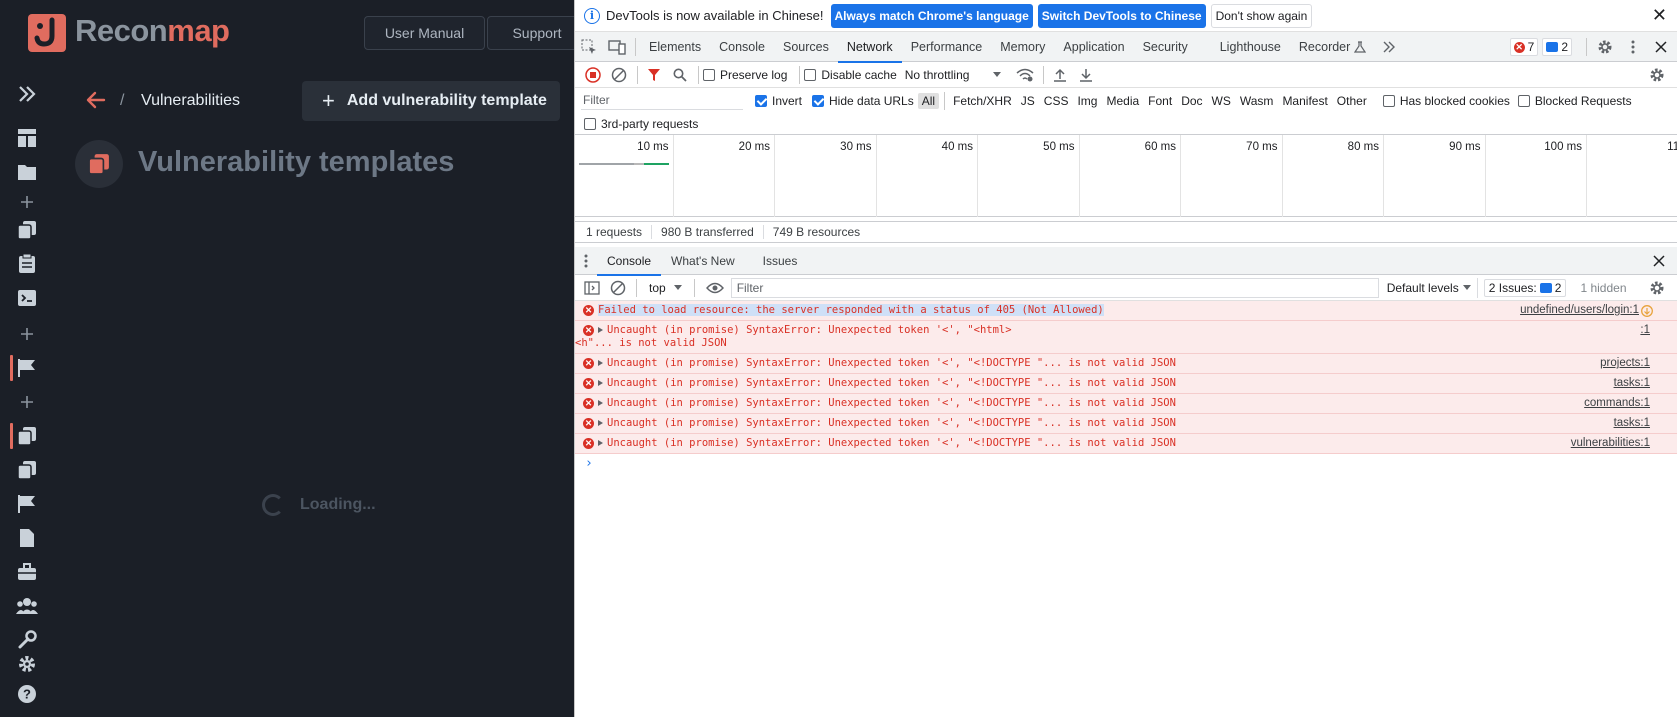 Image resolution: width=1677 pixels, height=717 pixels. Describe the element at coordinates (1087, 101) in the screenshot. I see `filter-type-img: Img` at that location.